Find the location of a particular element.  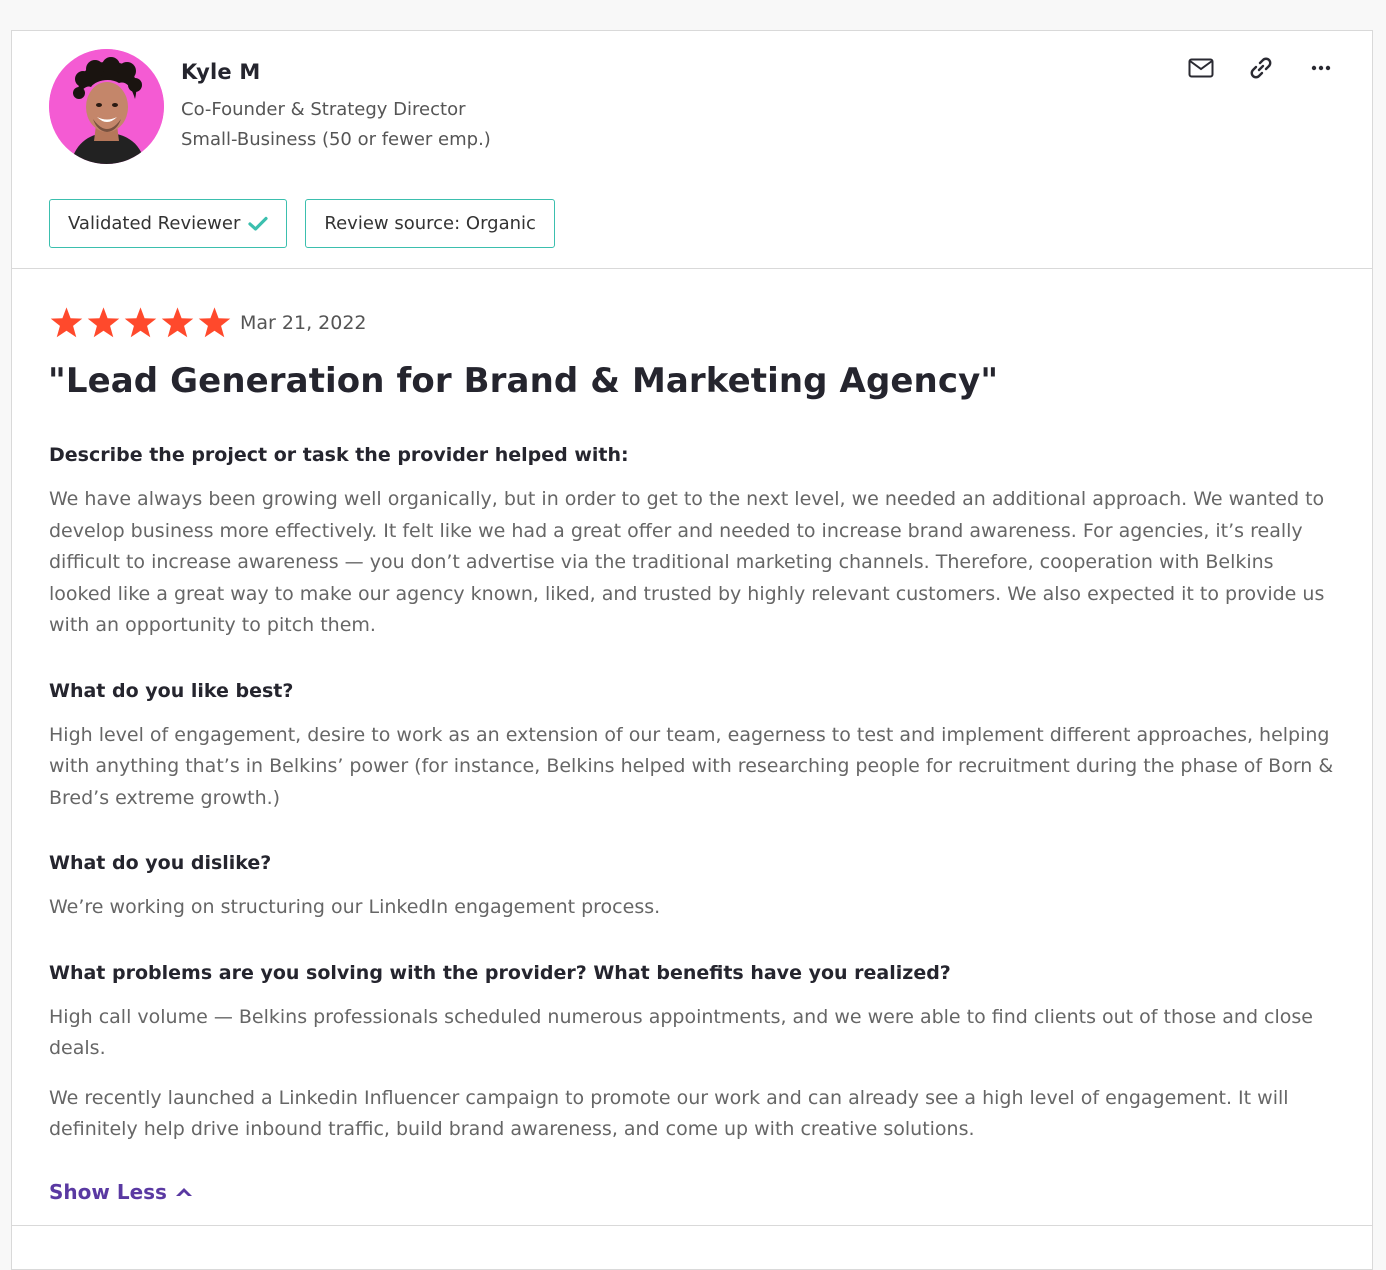

rating-row: Mar 21, 2022 is located at coordinates (208, 323).